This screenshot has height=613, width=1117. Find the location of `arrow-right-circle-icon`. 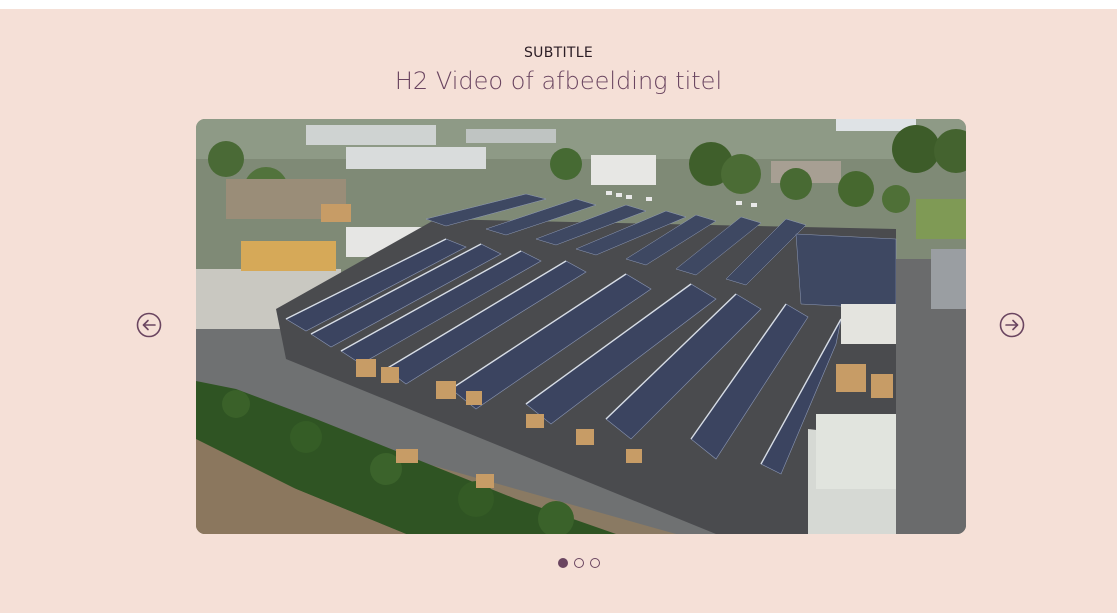

arrow-right-circle-icon is located at coordinates (1012, 325).